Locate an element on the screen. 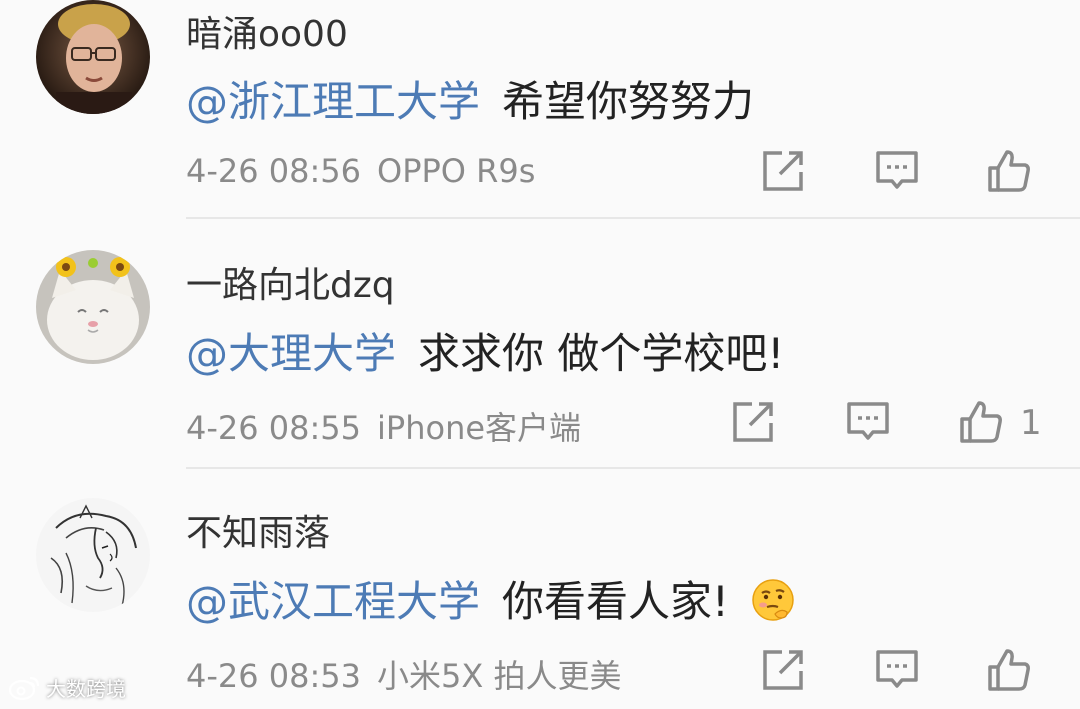 This screenshot has height=709, width=1080. comment-body: 你看看人家! is located at coordinates (615, 601).